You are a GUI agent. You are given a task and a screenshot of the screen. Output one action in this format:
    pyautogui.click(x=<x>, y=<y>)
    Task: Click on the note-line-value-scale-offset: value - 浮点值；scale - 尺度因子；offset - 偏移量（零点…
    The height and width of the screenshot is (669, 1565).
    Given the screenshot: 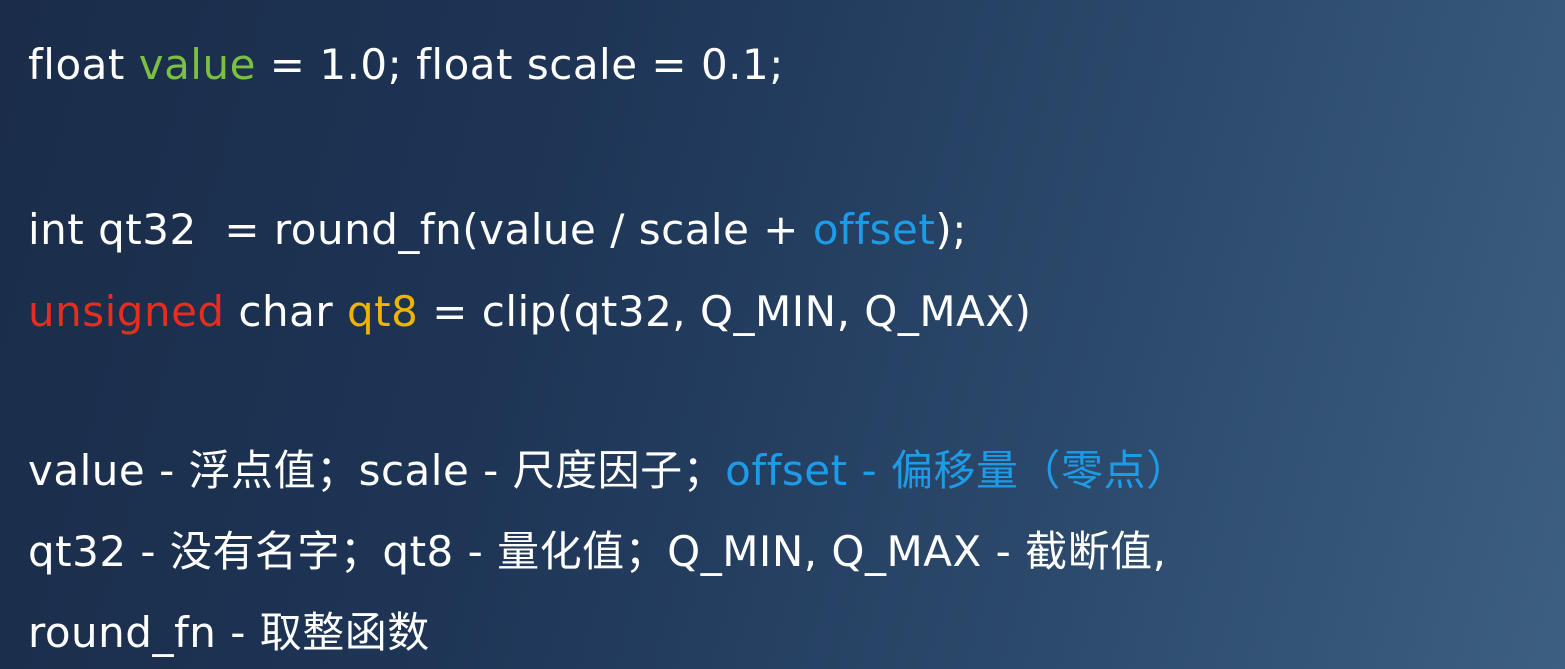 What is the action you would take?
    pyautogui.click(x=608, y=471)
    